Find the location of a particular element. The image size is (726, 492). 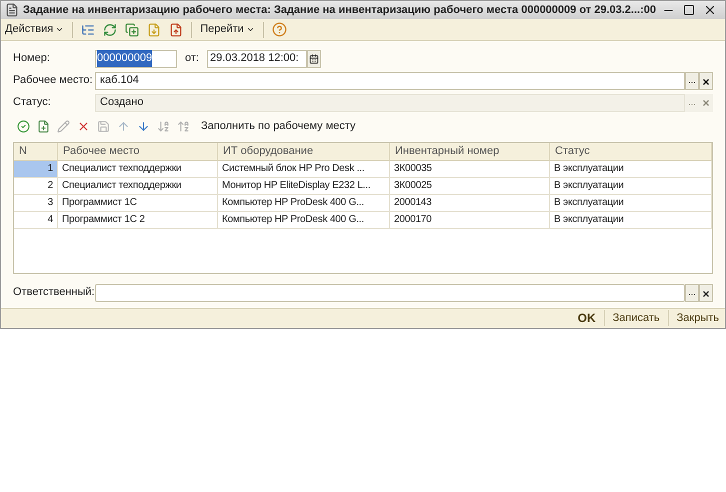

ok-button: OK is located at coordinates (587, 318).